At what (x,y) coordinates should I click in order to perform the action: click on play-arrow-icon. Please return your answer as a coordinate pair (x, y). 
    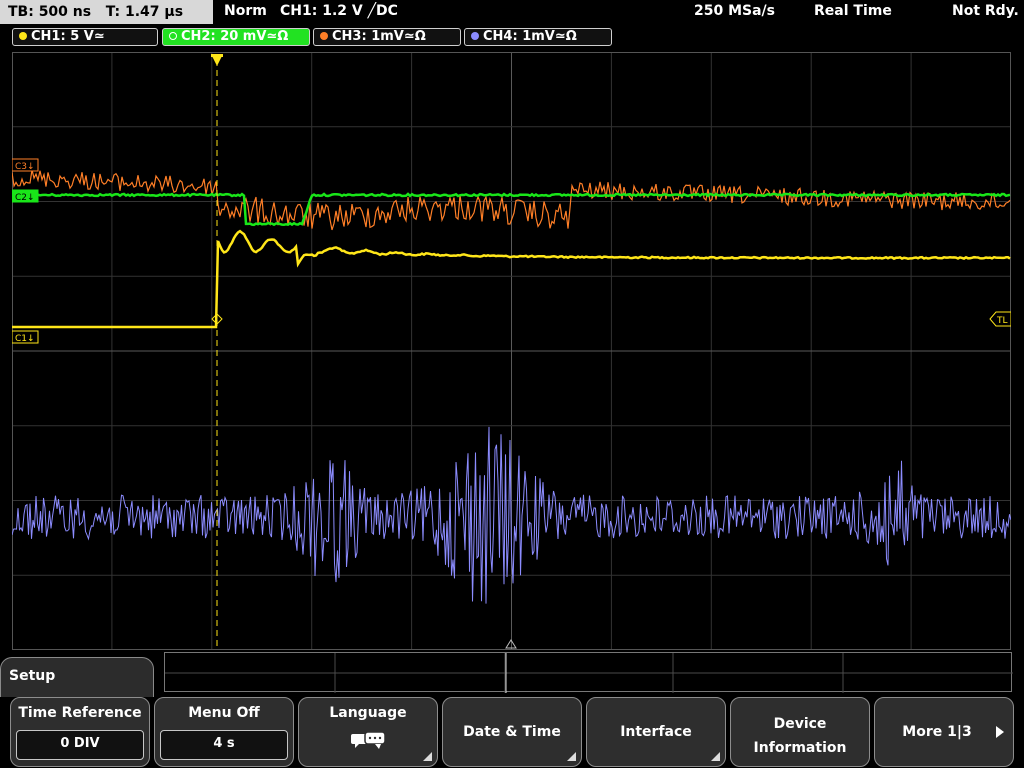
    Looking at the image, I should click on (1000, 732).